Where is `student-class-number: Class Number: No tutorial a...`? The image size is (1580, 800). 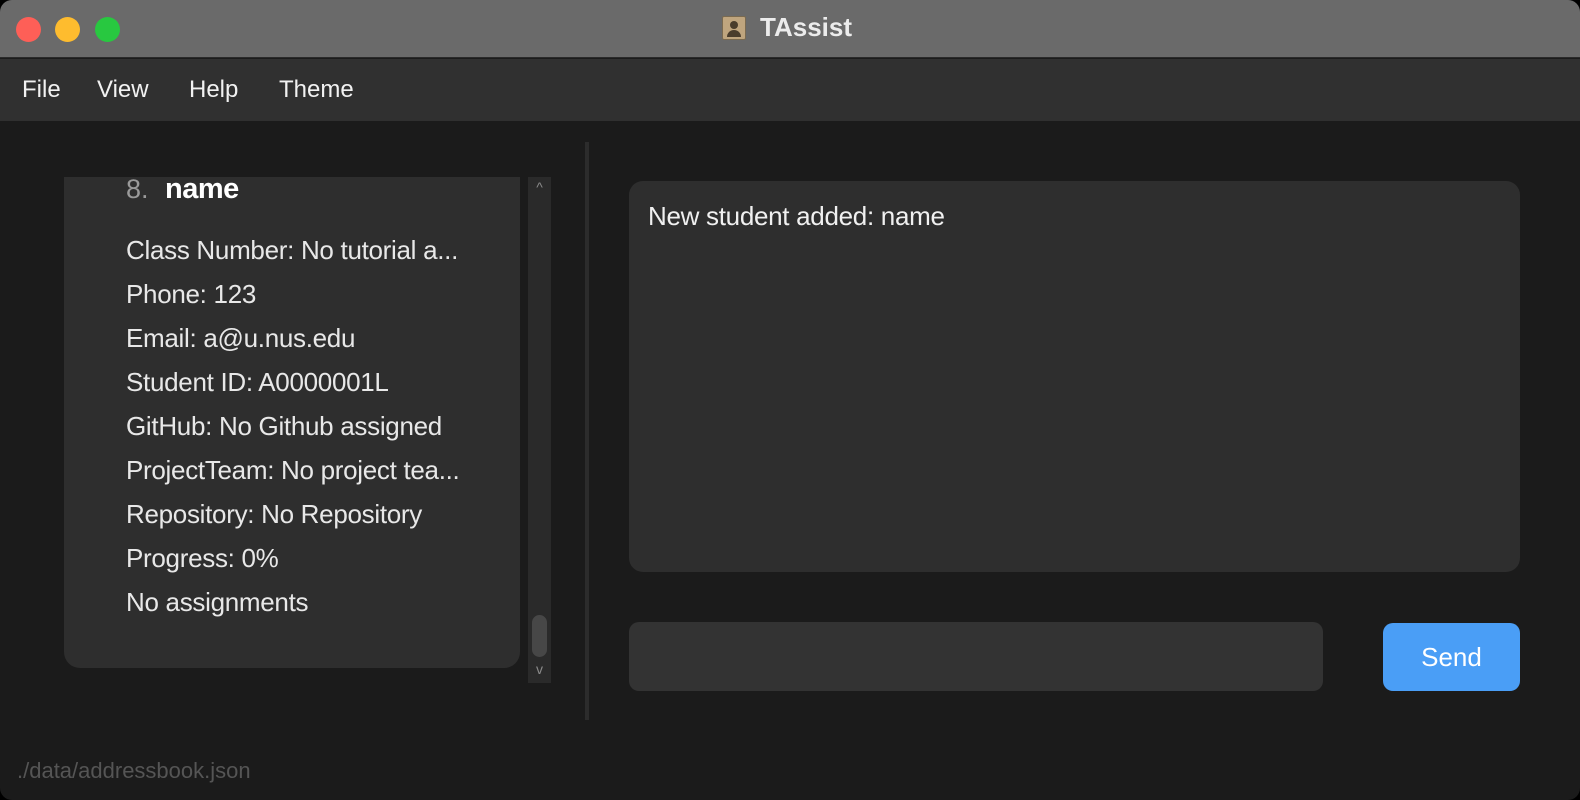 student-class-number: Class Number: No tutorial a... is located at coordinates (292, 250).